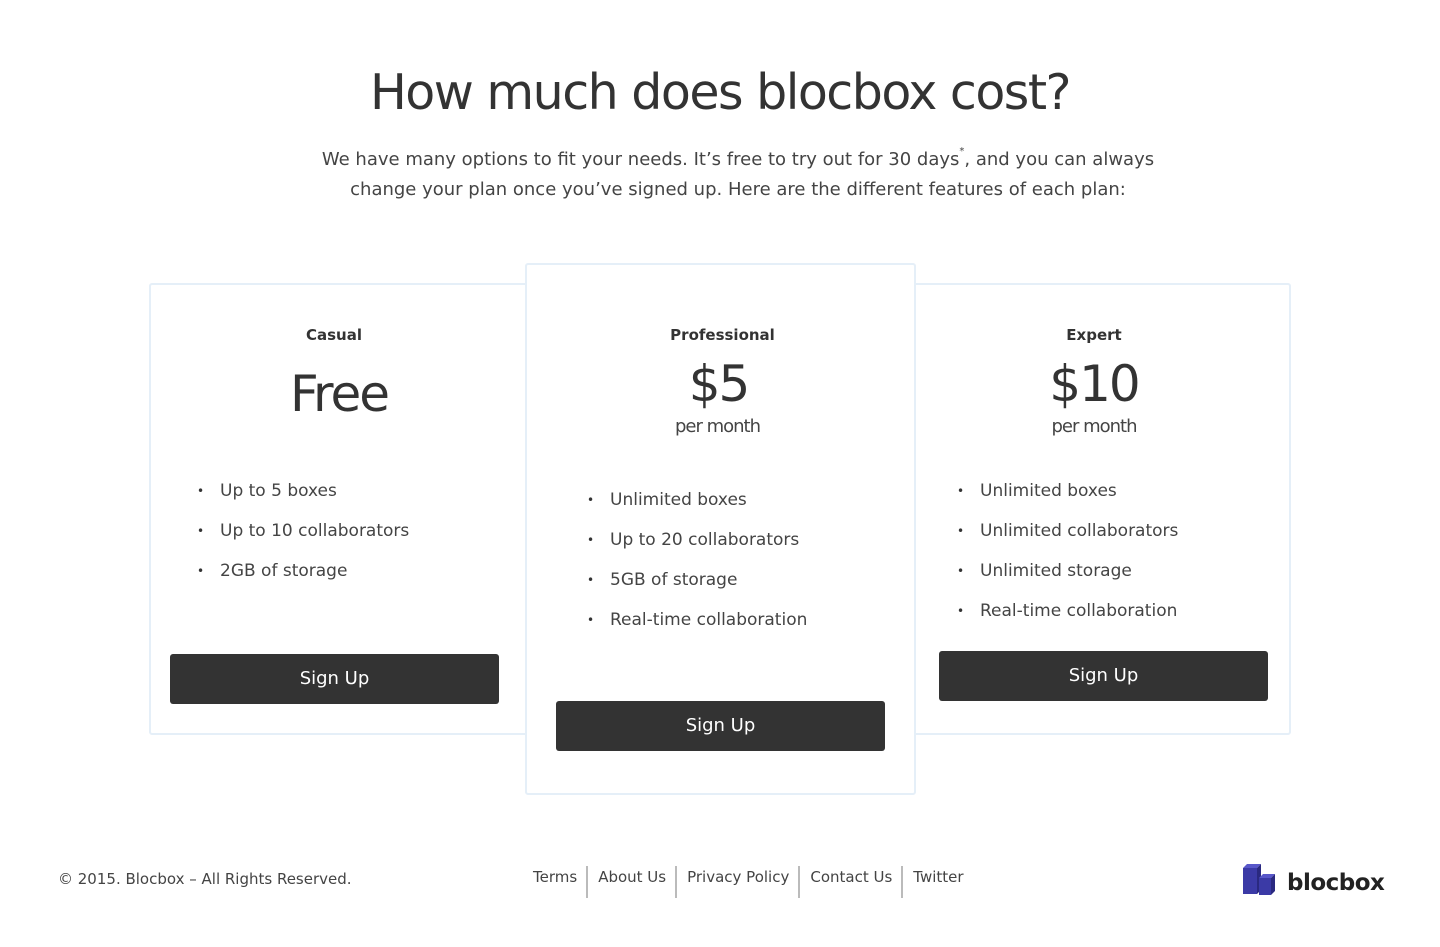  Describe the element at coordinates (936, 882) in the screenshot. I see `footer-link-twitter: Twitter` at that location.